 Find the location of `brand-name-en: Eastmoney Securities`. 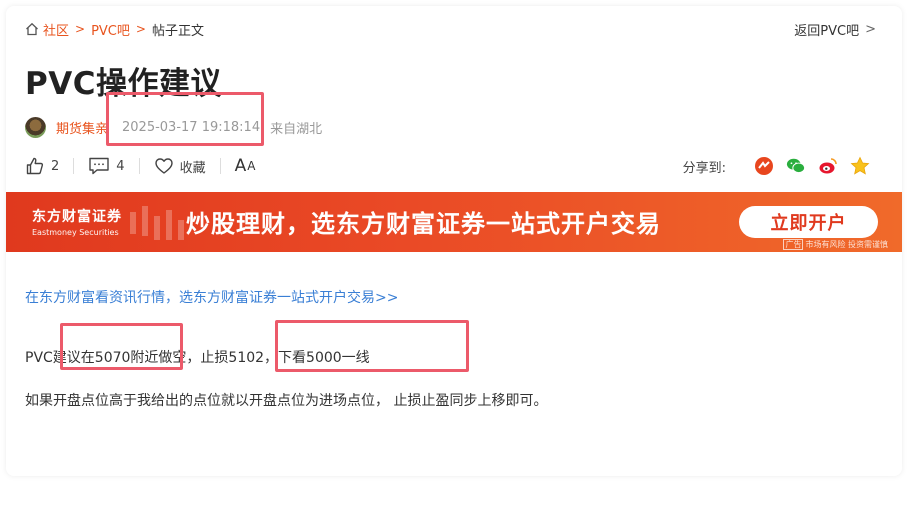

brand-name-en: Eastmoney Securities is located at coordinates (75, 232).